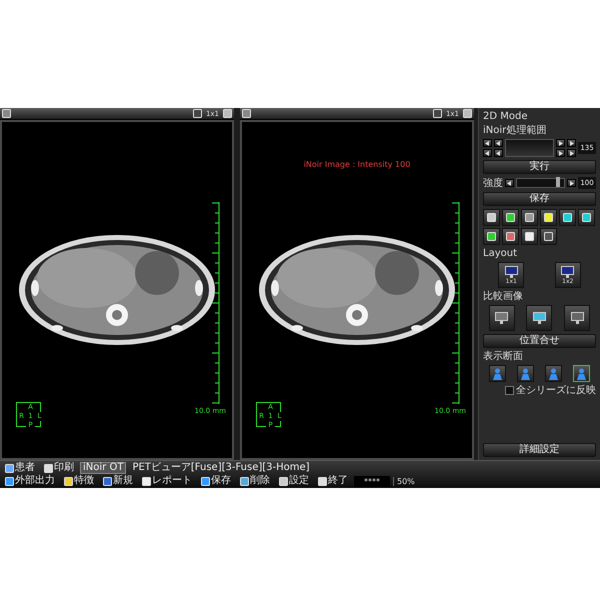  What do you see at coordinates (558, 182) in the screenshot?
I see `slider-thumb` at bounding box center [558, 182].